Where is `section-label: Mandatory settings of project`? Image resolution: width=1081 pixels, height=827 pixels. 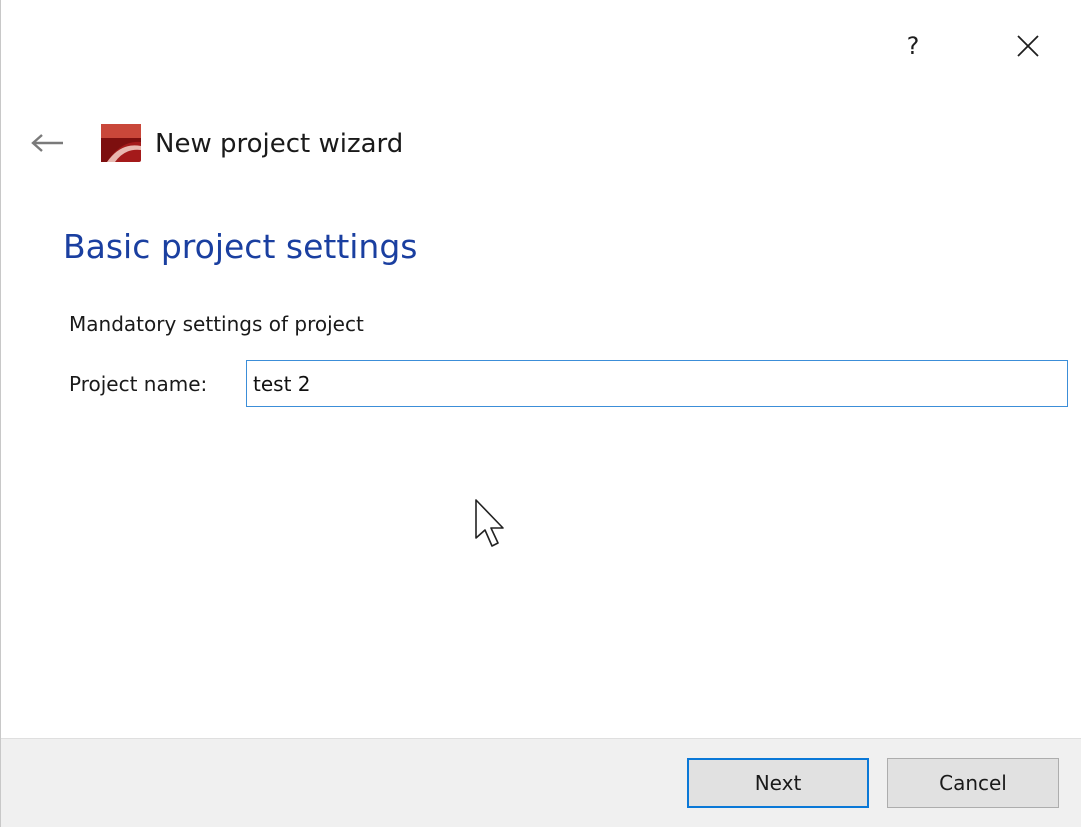
section-label: Mandatory settings of project is located at coordinates (216, 324).